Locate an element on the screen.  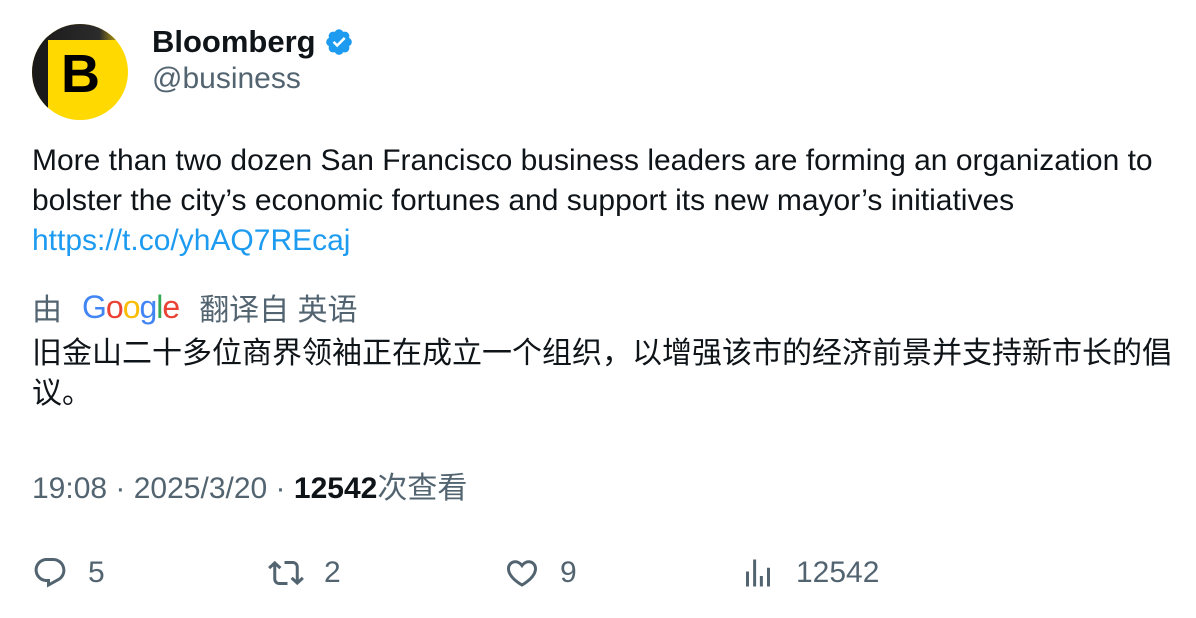
reply-button: 5 is located at coordinates (68, 573).